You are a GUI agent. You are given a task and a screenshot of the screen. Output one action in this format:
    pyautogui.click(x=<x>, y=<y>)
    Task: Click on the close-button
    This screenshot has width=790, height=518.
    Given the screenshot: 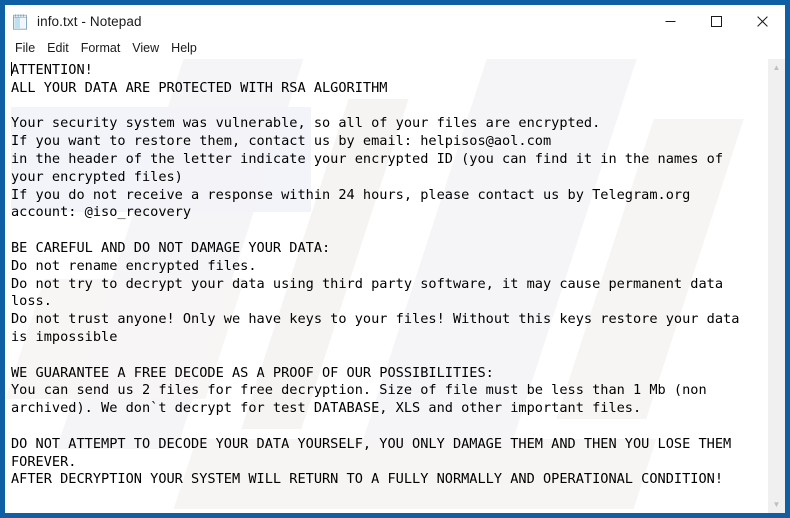 What is the action you would take?
    pyautogui.click(x=762, y=21)
    